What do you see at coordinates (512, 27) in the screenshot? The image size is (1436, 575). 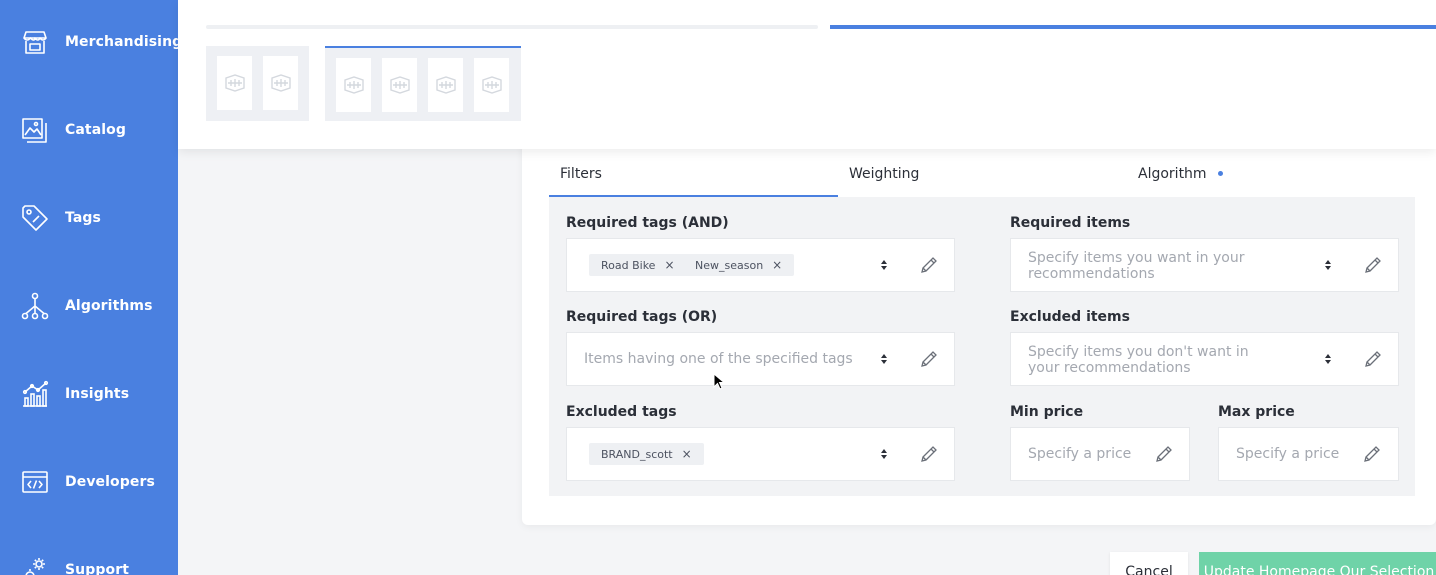 I see `step-progress-inactive` at bounding box center [512, 27].